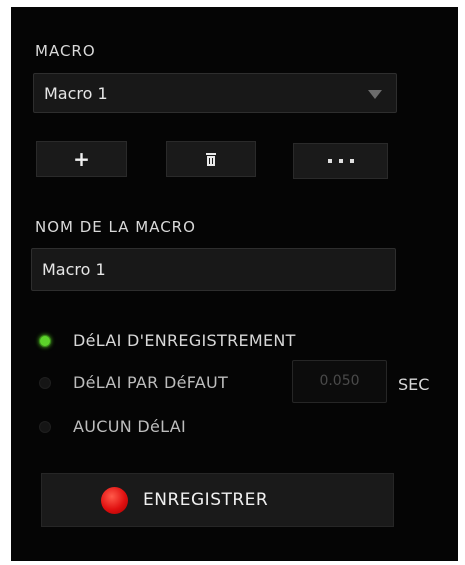  Describe the element at coordinates (45, 426) in the screenshot. I see `no-delay-radio` at that location.